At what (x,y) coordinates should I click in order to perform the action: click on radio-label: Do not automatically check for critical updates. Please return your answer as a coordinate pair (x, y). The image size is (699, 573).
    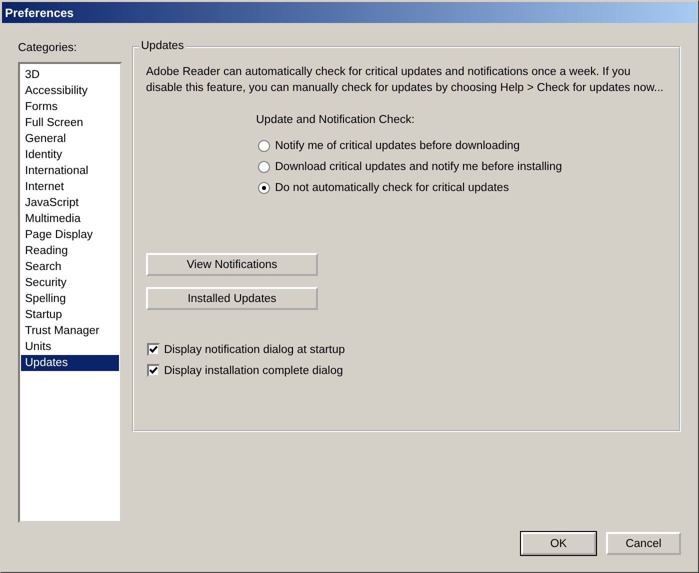
    Looking at the image, I should click on (392, 188).